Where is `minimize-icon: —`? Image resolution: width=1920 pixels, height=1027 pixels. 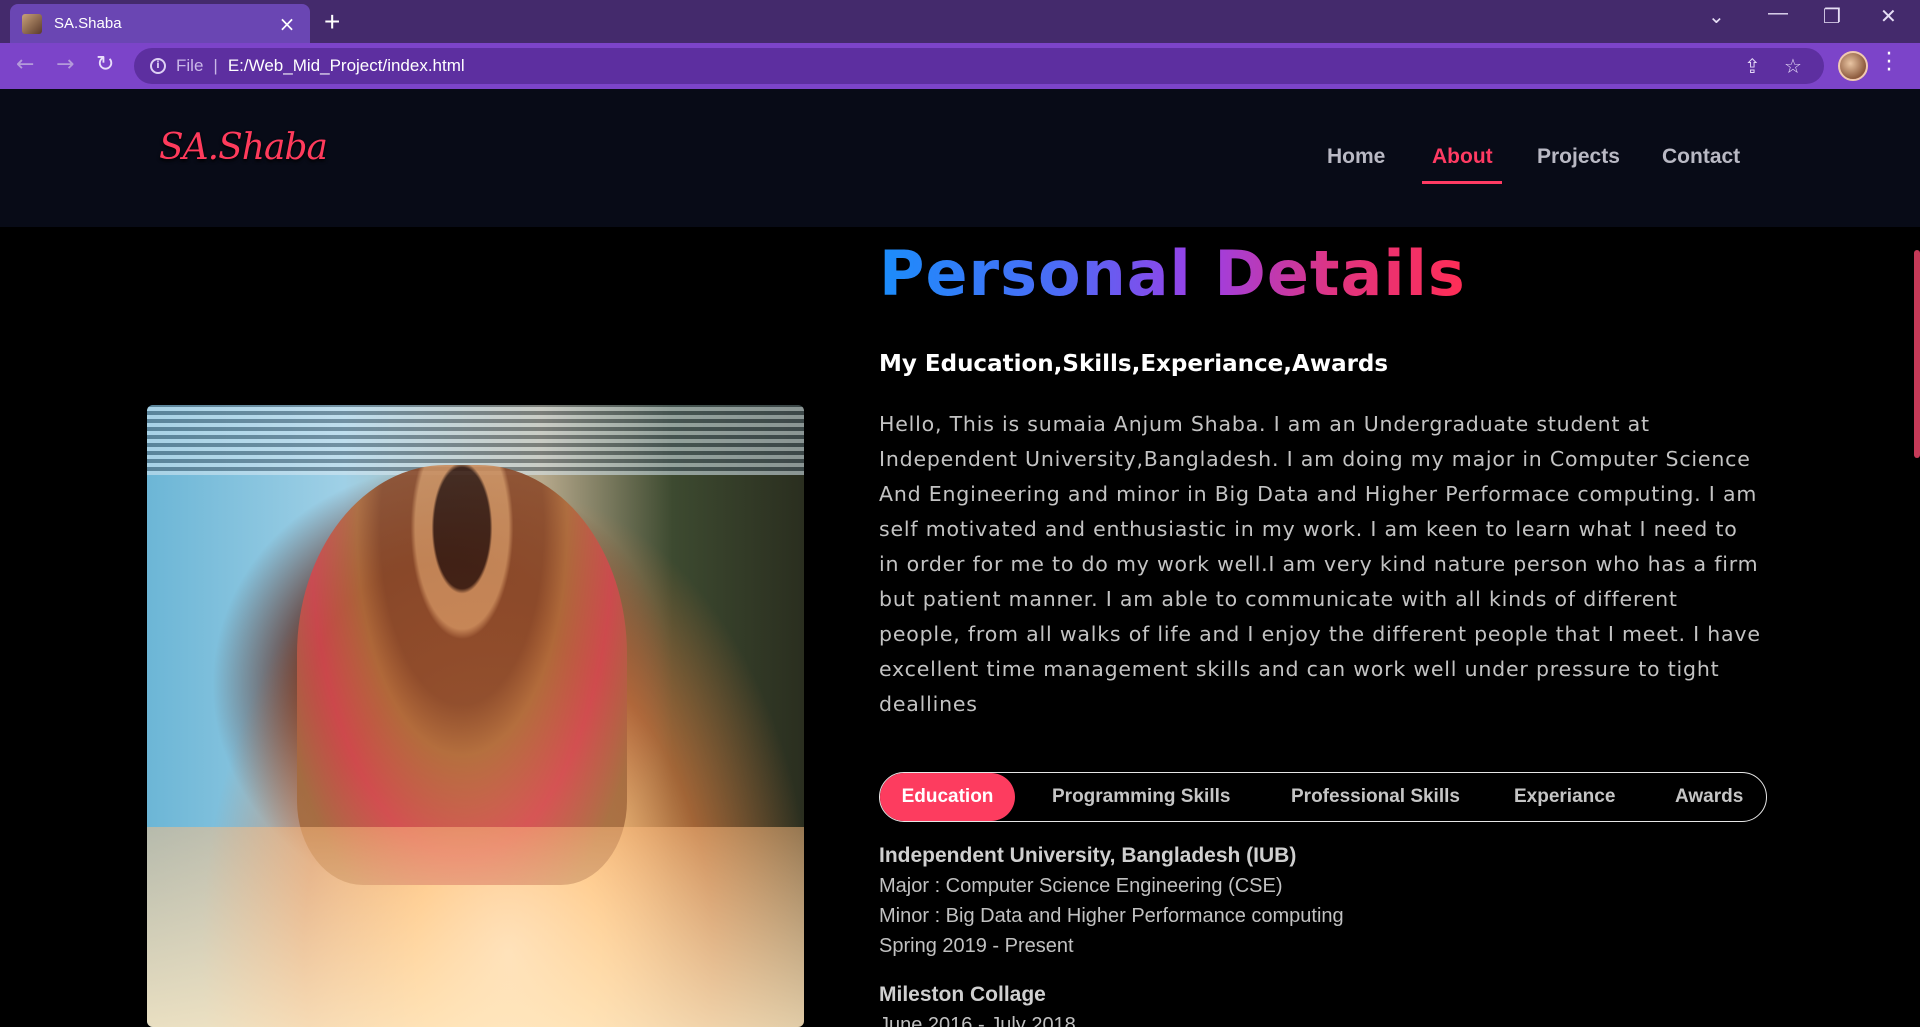 minimize-icon: — is located at coordinates (1778, 13).